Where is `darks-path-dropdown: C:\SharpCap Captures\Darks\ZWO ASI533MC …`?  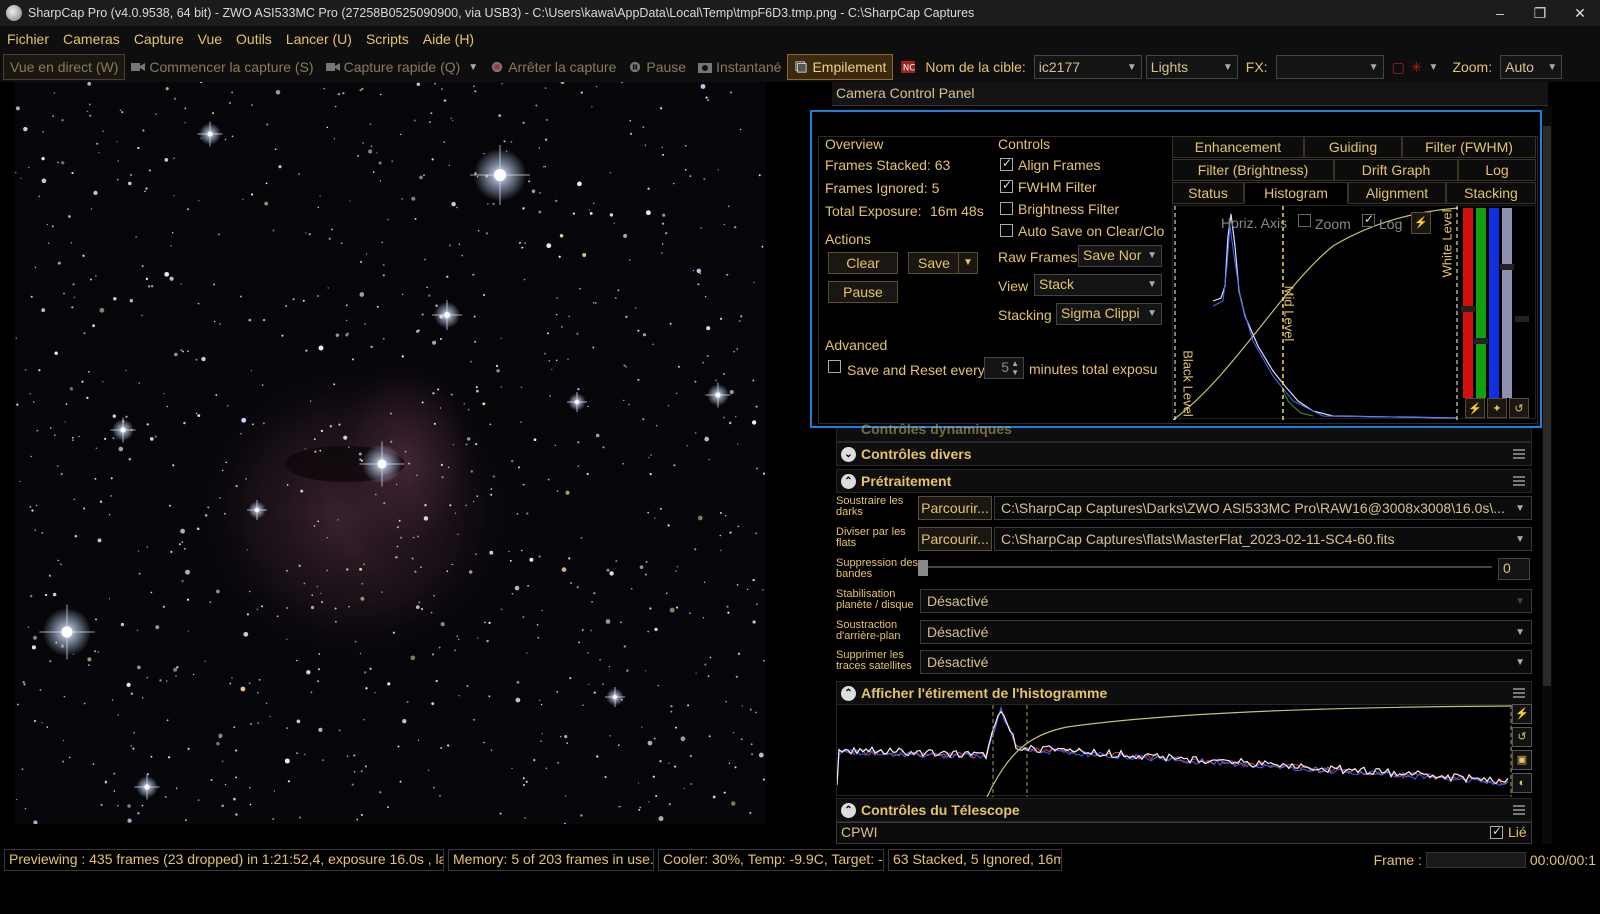
darks-path-dropdown: C:\SharpCap Captures\Darks\ZWO ASI533MC … is located at coordinates (1263, 508).